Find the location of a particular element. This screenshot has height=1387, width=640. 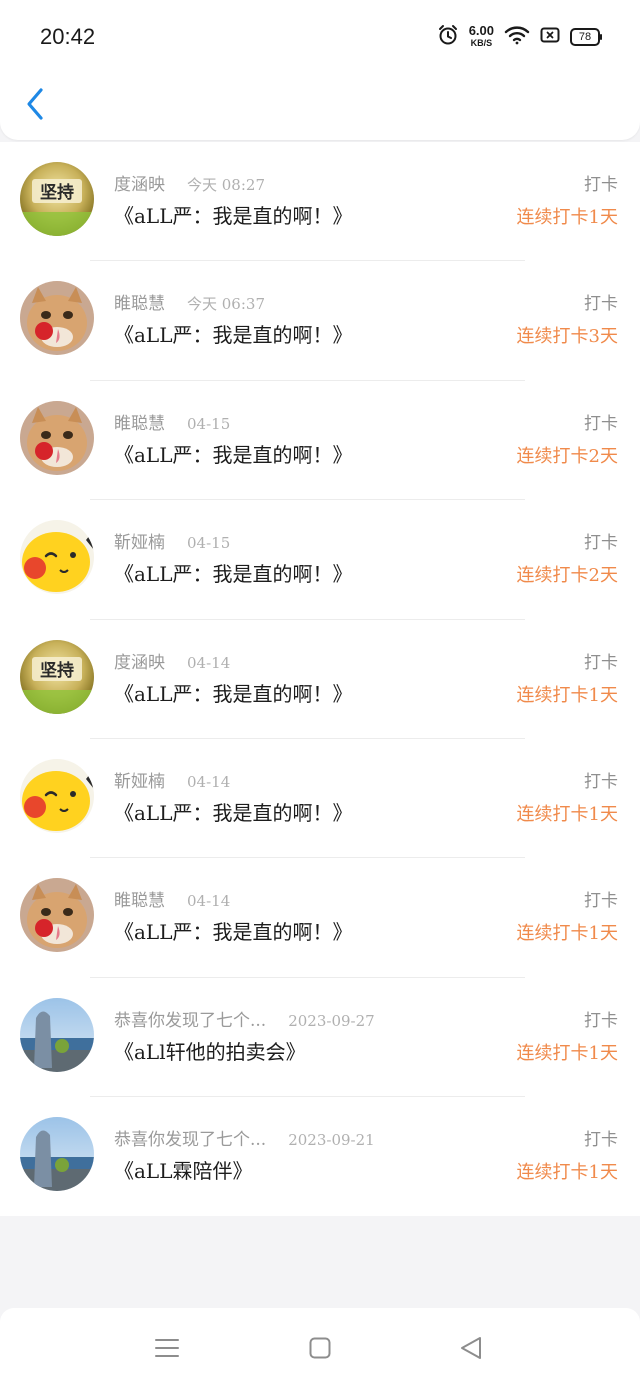

user-name: 靳娅楠 is located at coordinates (139, 543).